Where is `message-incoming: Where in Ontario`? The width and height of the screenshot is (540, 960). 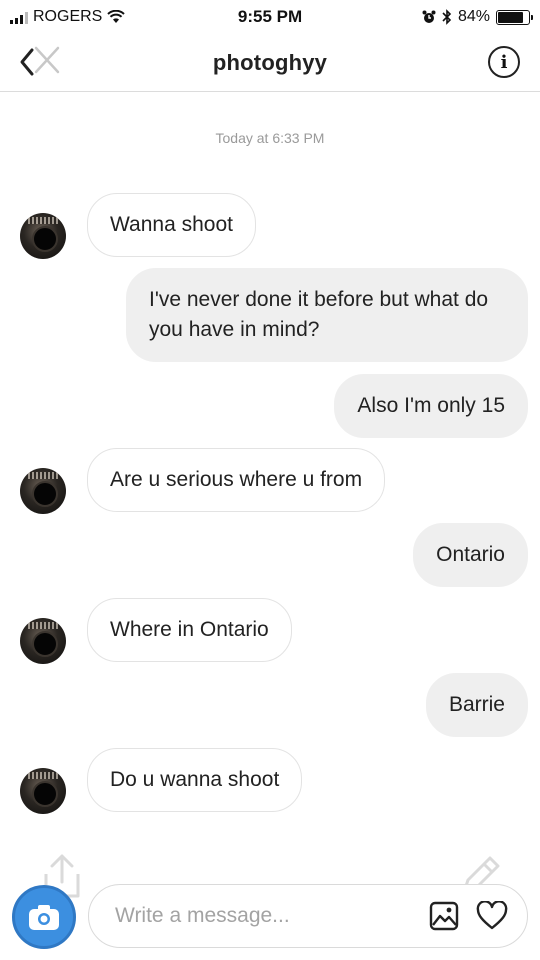
message-incoming: Where in Ontario is located at coordinates (189, 630).